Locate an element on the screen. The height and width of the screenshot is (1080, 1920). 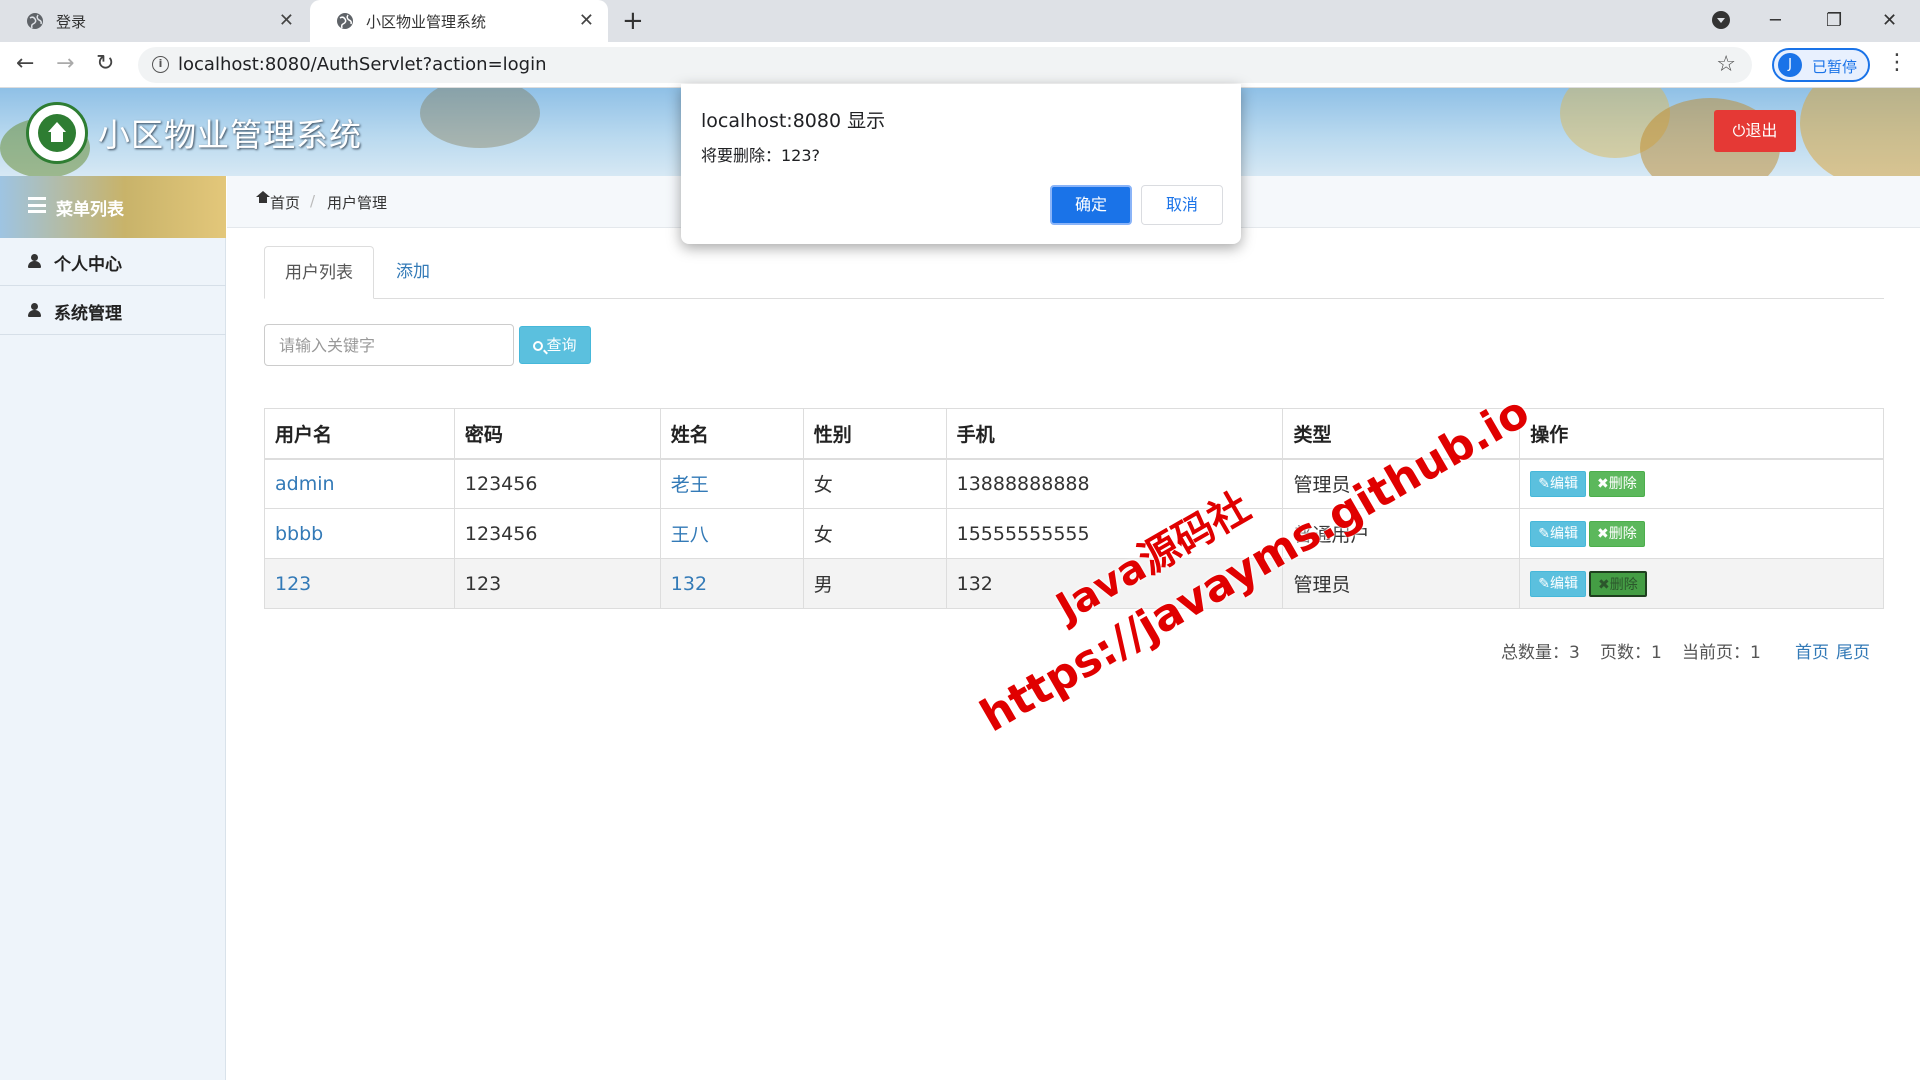
search-button: 查询 is located at coordinates (555, 345).